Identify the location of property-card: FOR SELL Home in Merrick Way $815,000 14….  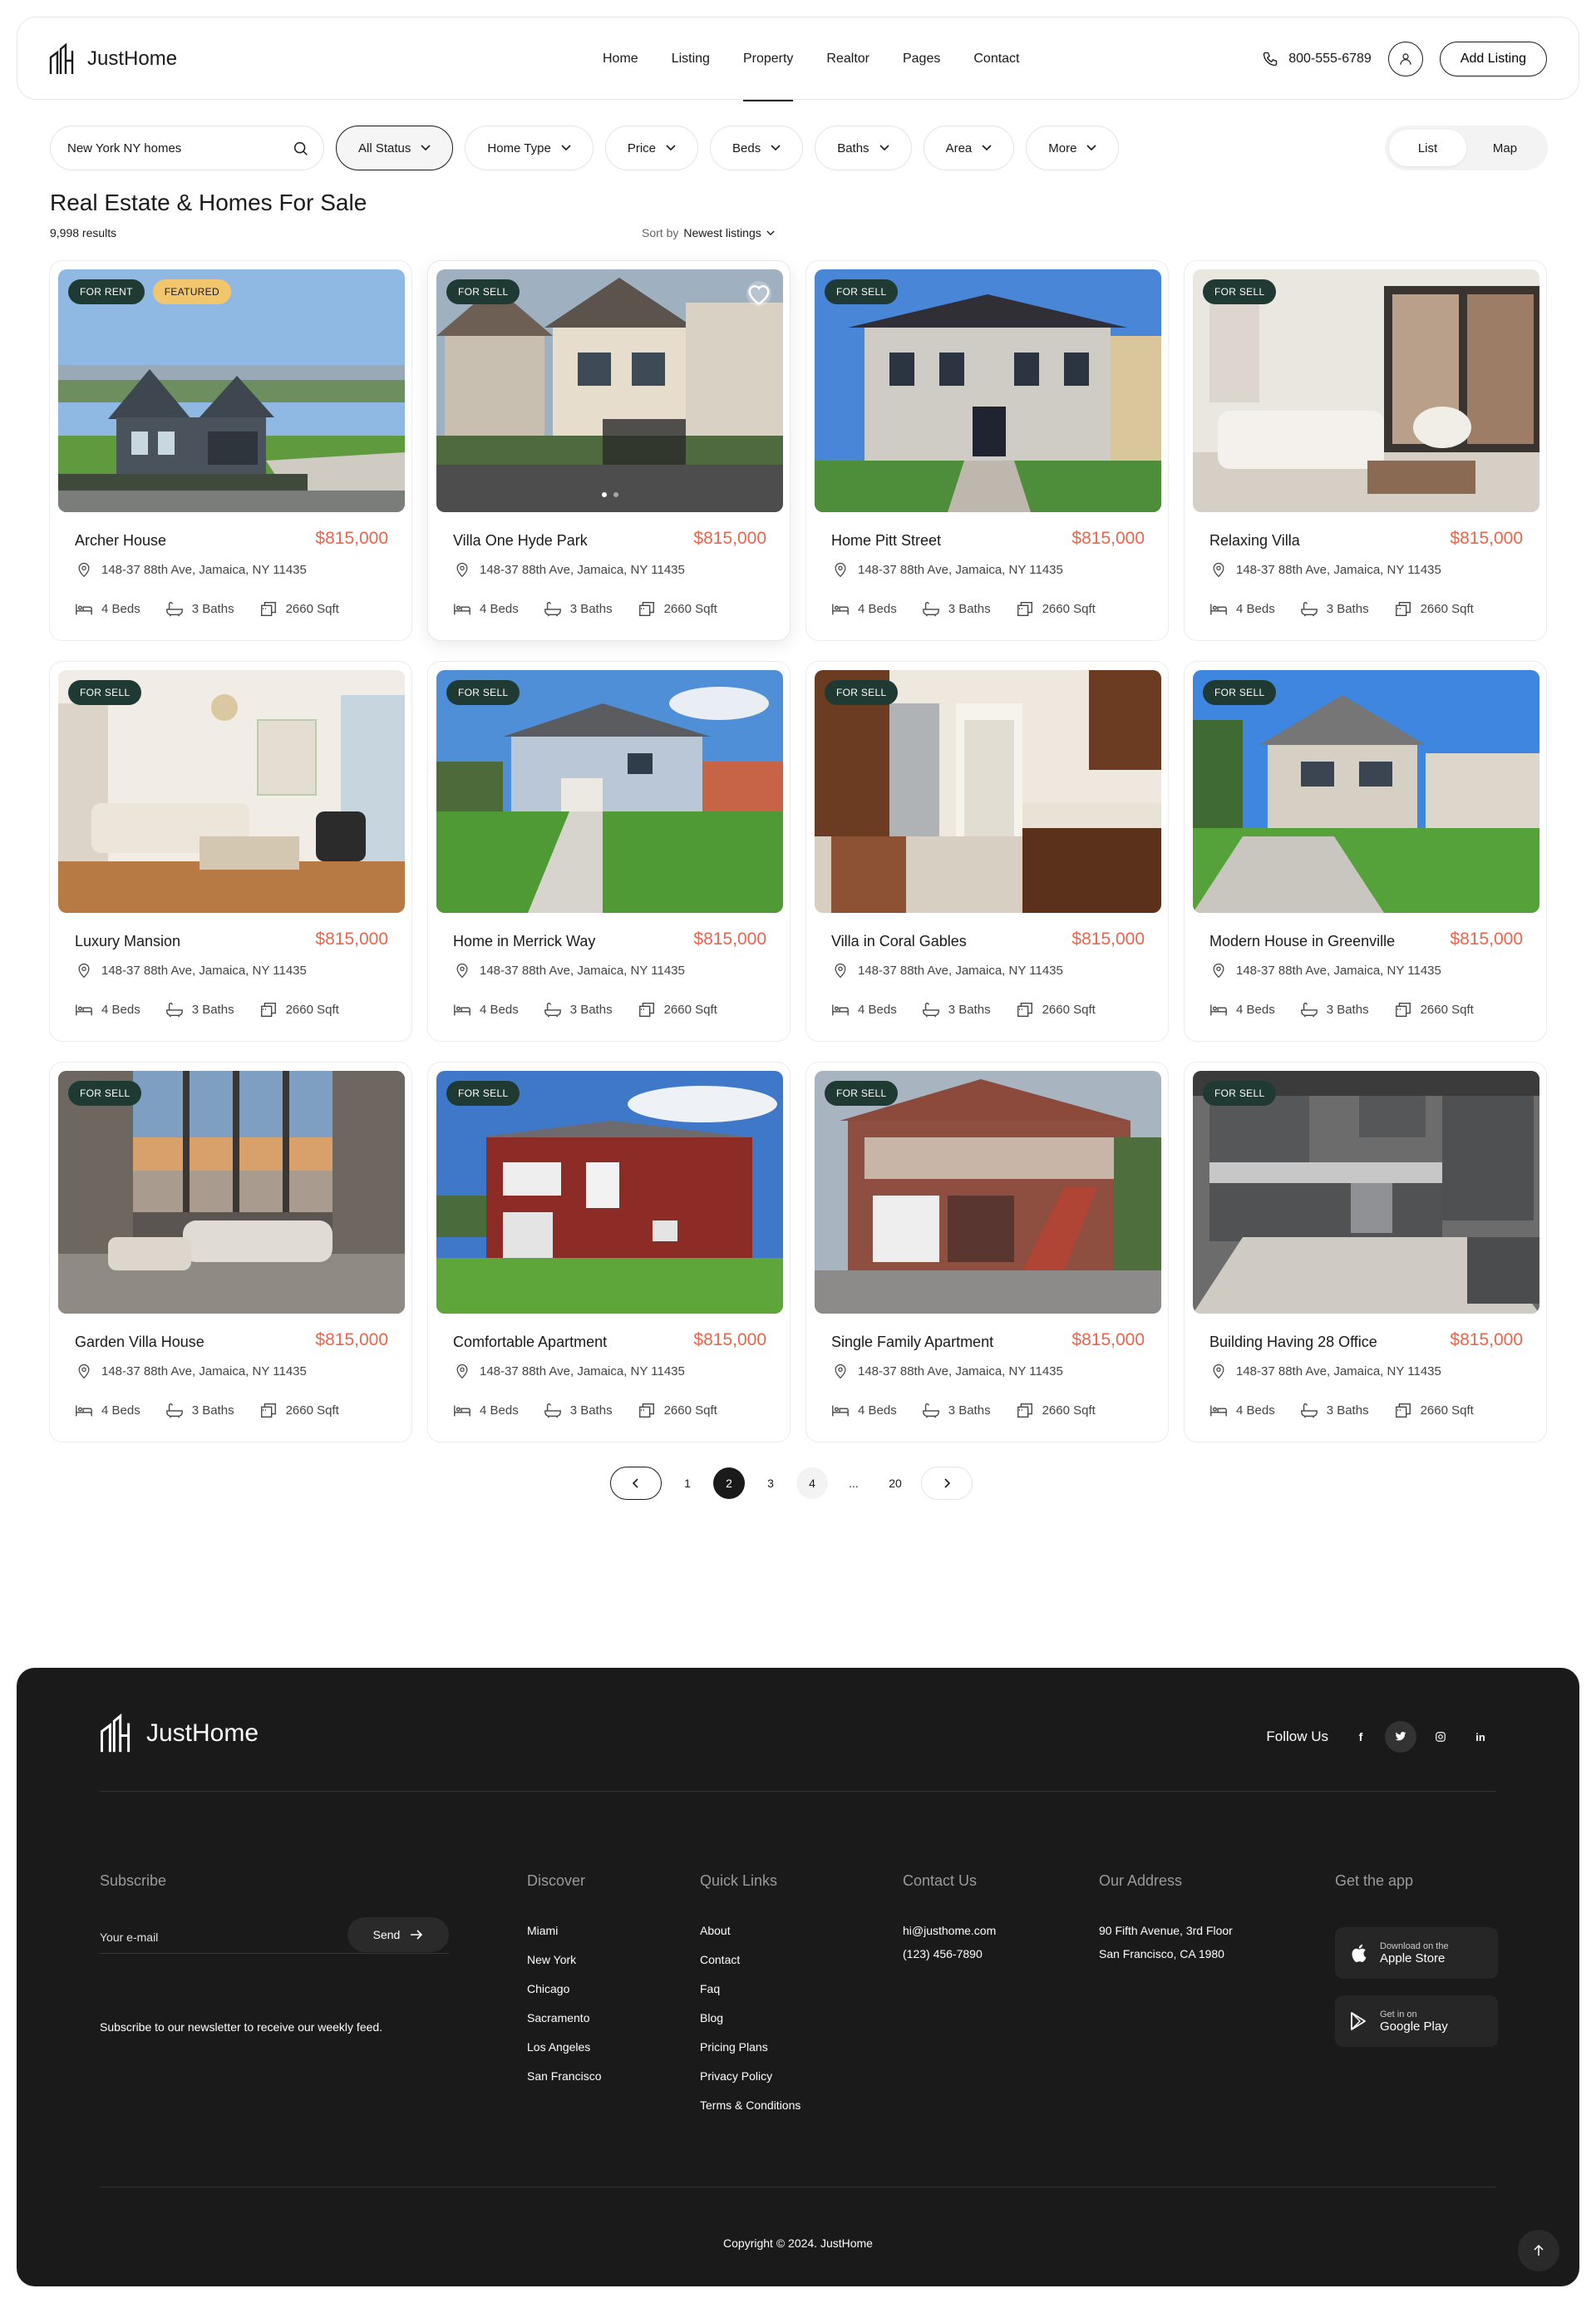
(609, 851).